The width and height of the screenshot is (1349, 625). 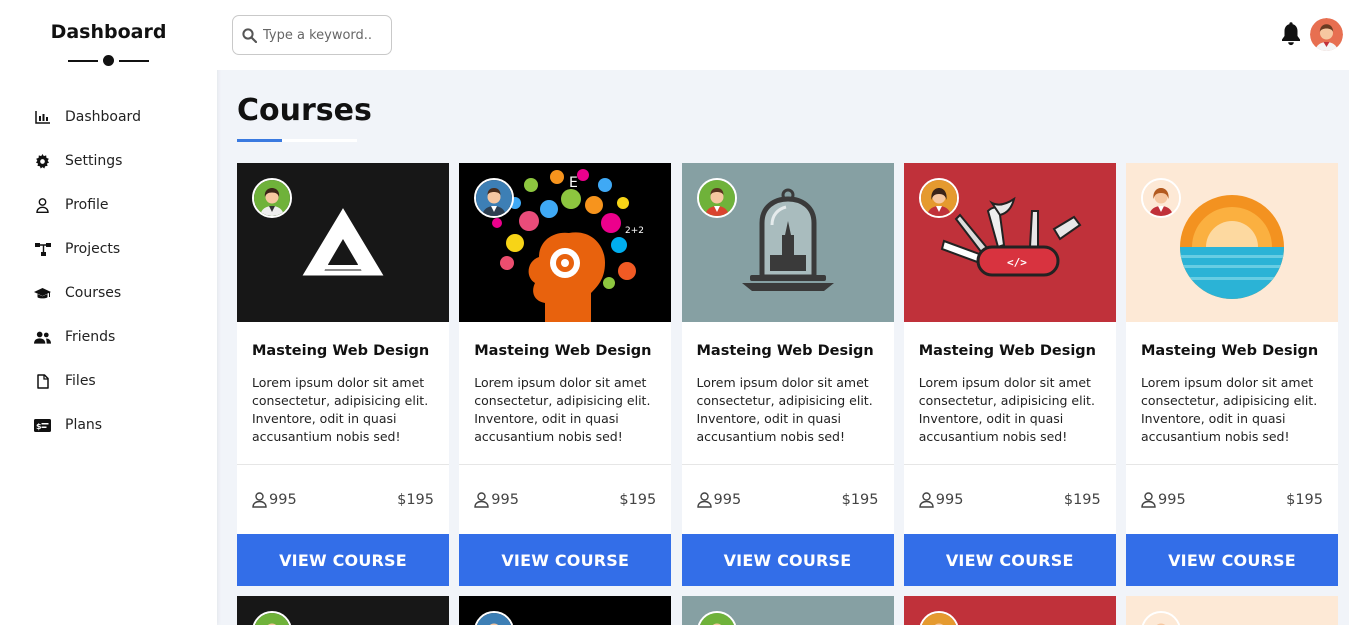 What do you see at coordinates (108, 381) in the screenshot?
I see `sidebar-item-files: Files` at bounding box center [108, 381].